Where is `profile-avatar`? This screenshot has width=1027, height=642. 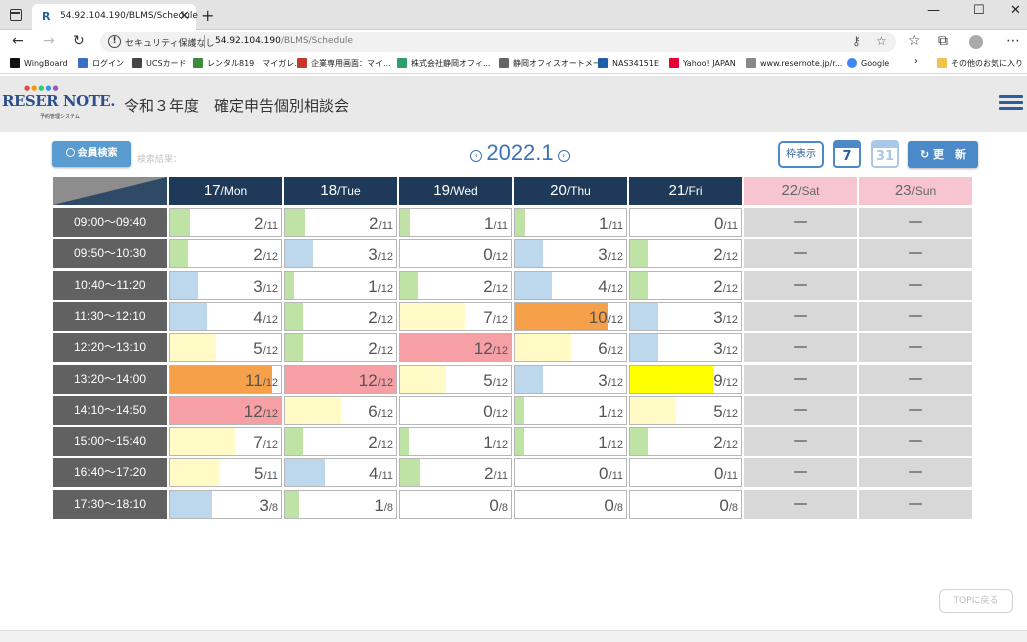
profile-avatar is located at coordinates (976, 42).